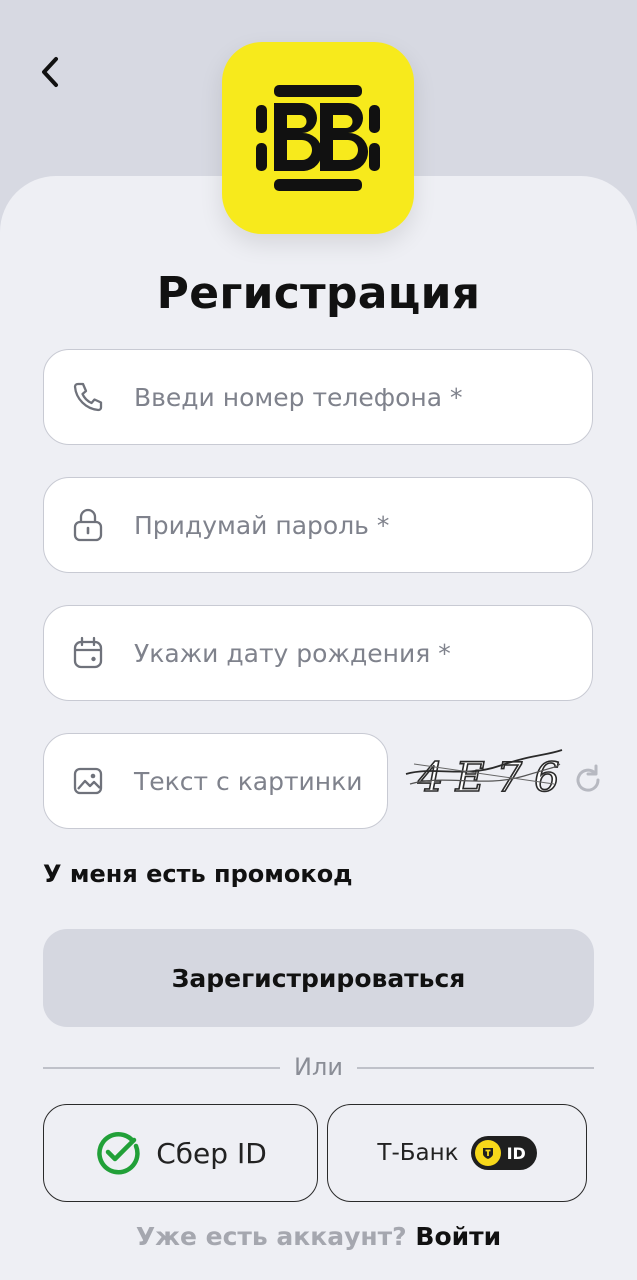  I want to click on captcha-image: 4E76, so click(484, 775).